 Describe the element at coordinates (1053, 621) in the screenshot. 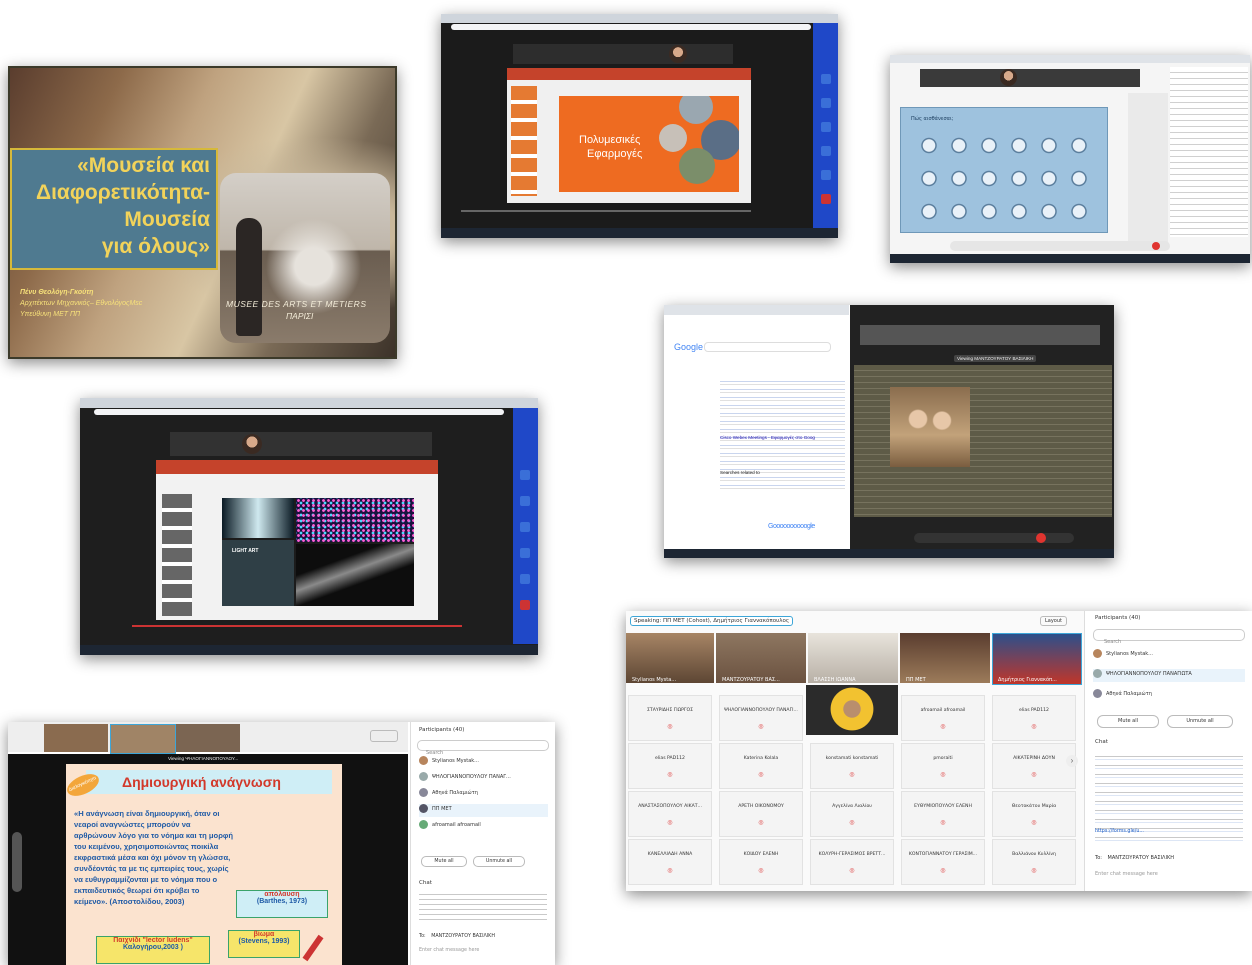

I see `layout-button: Layout` at that location.